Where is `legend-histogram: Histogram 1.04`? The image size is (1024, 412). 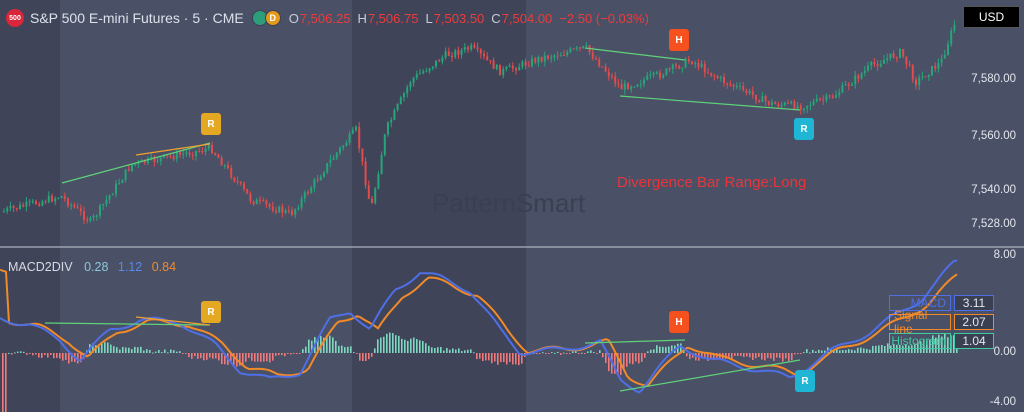 legend-histogram: Histogram 1.04 is located at coordinates (941, 341).